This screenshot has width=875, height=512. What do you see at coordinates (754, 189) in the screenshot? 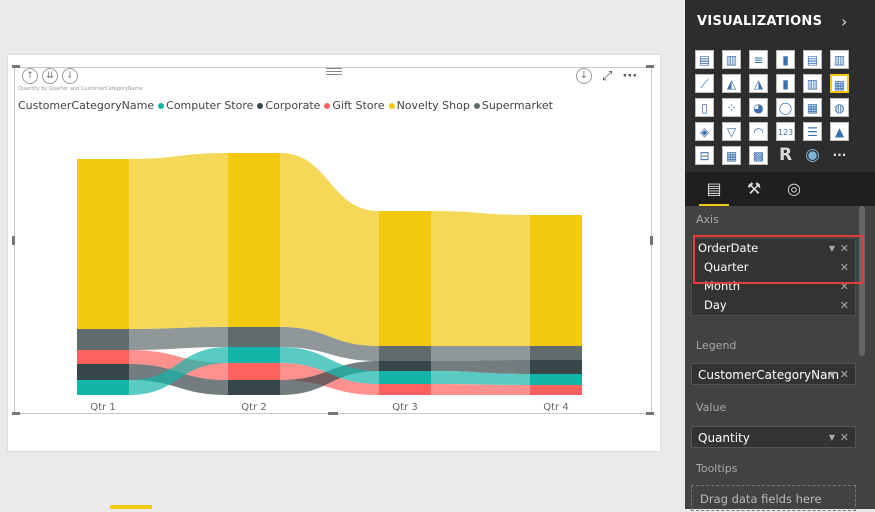
I see `format-paint-roller-icon: ⚒` at bounding box center [754, 189].